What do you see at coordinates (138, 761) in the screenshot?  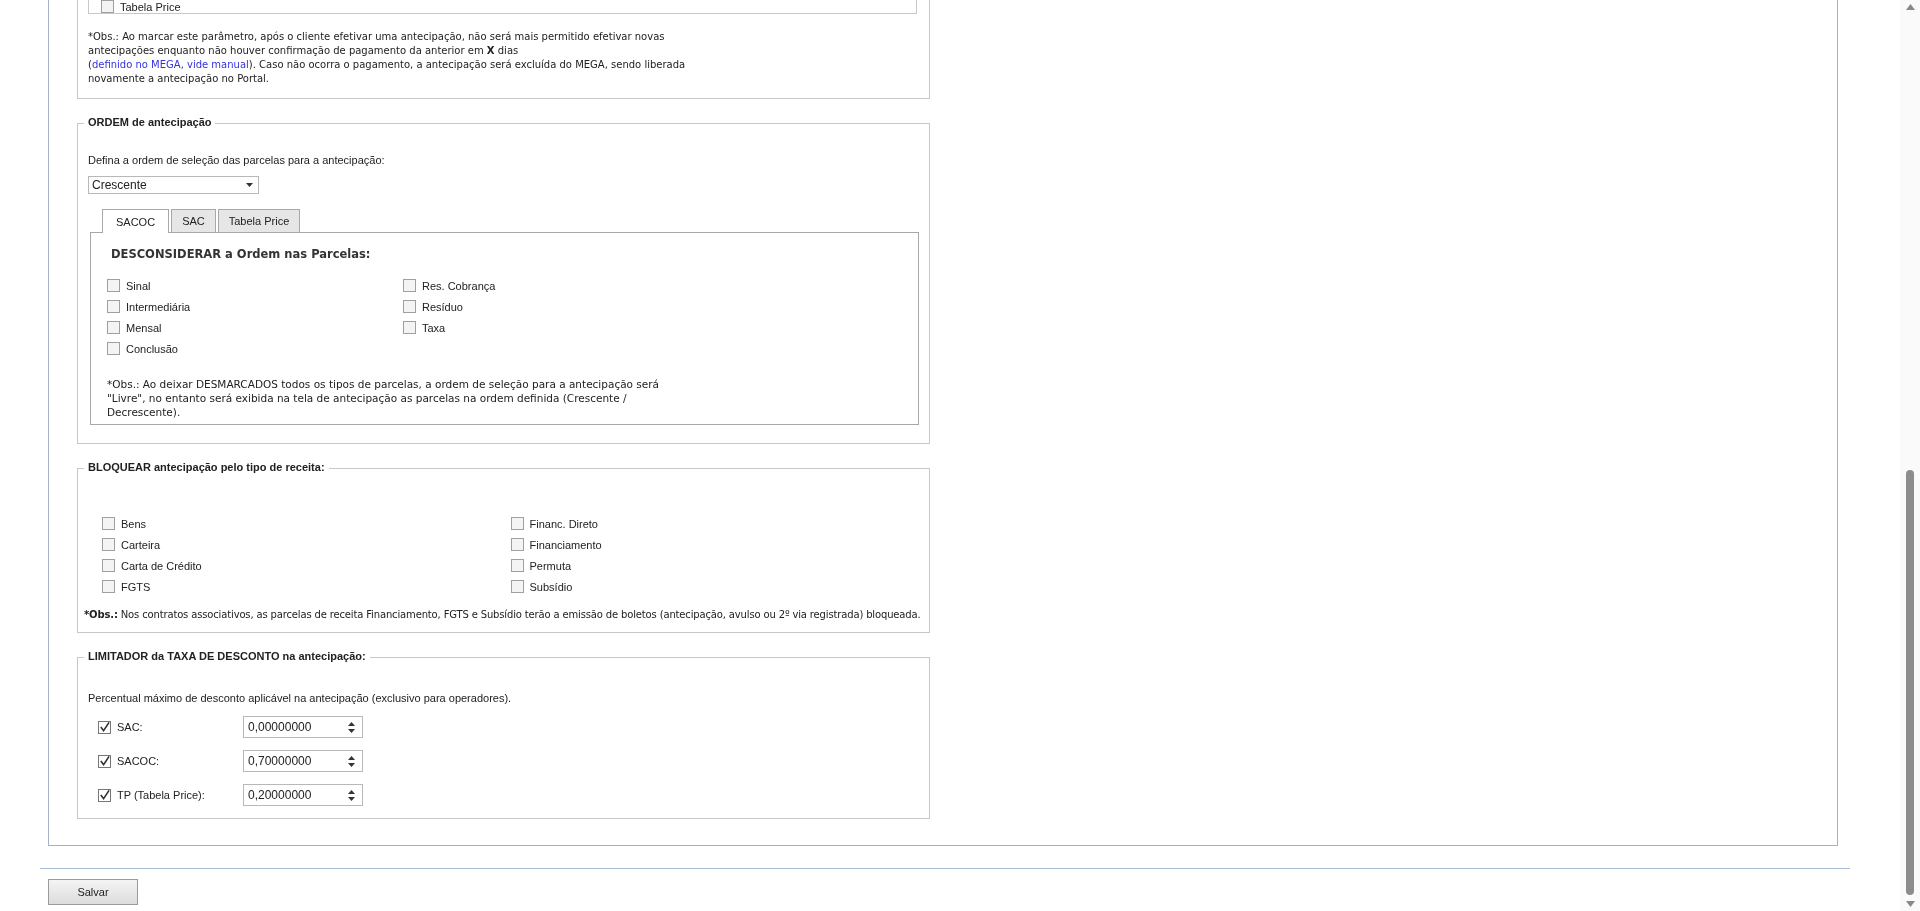 I see `checkbox-label: SACOC:` at bounding box center [138, 761].